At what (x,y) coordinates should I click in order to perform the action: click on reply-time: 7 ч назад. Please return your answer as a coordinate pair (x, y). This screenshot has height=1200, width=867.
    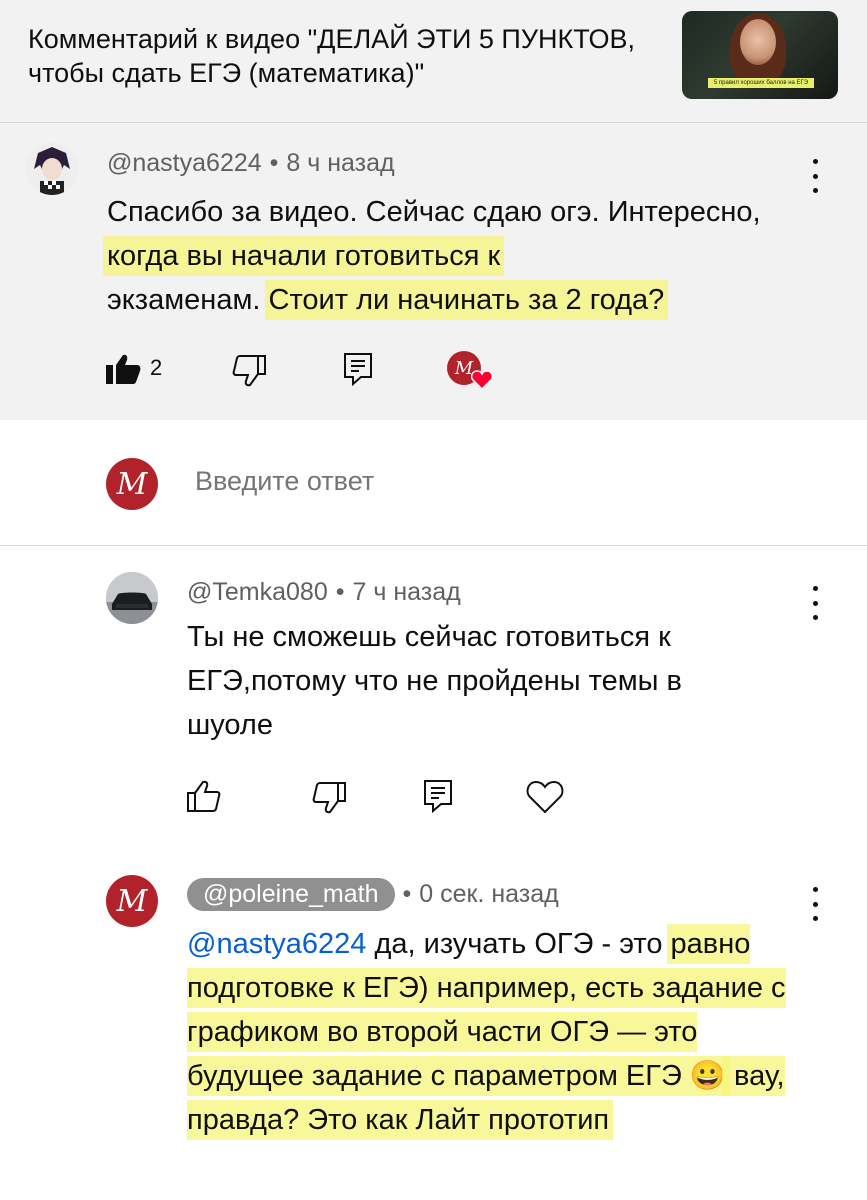
    Looking at the image, I should click on (406, 592).